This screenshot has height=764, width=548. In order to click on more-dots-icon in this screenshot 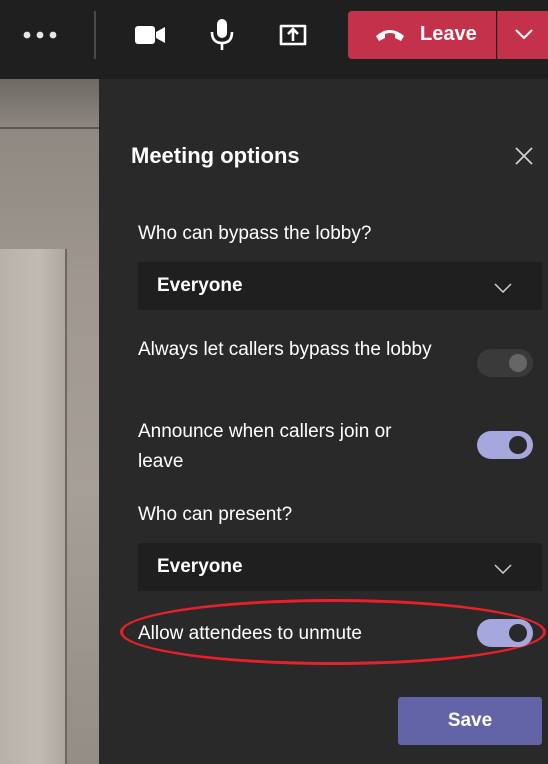, I will do `click(40, 35)`.